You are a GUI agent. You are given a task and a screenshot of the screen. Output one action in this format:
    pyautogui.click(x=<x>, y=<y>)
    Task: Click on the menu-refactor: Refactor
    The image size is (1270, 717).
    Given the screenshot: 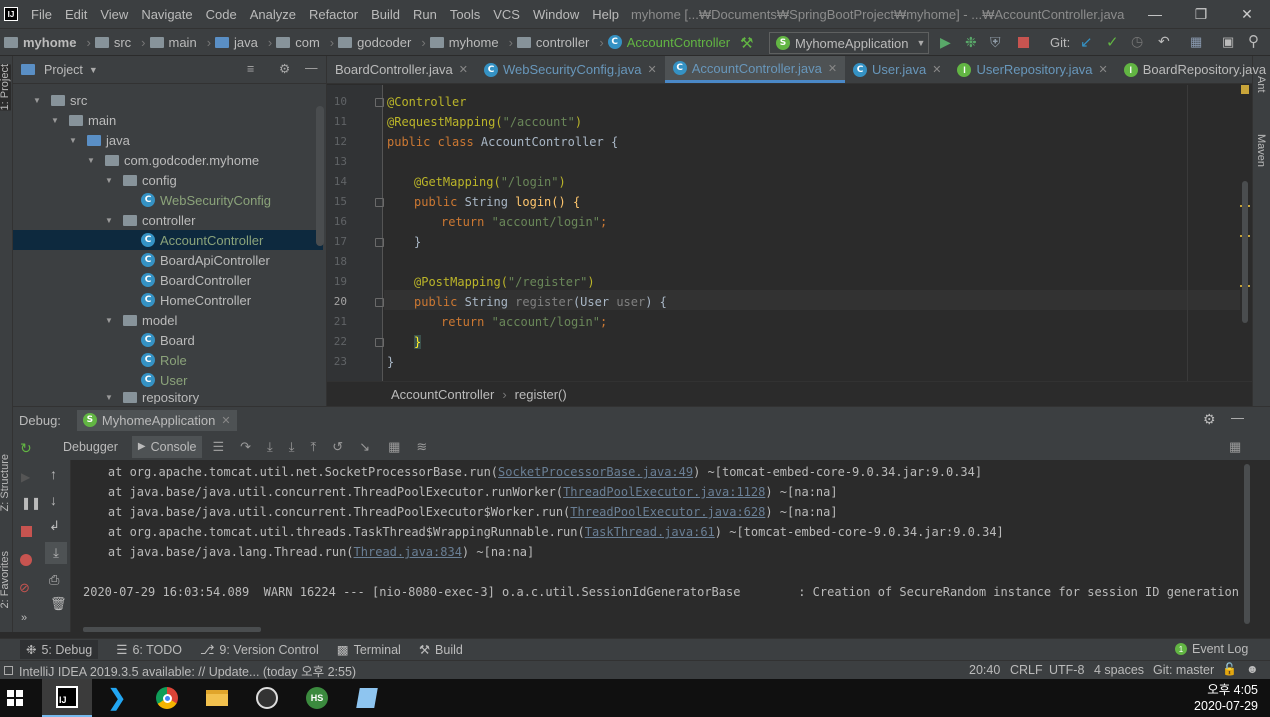 What is the action you would take?
    pyautogui.click(x=333, y=14)
    